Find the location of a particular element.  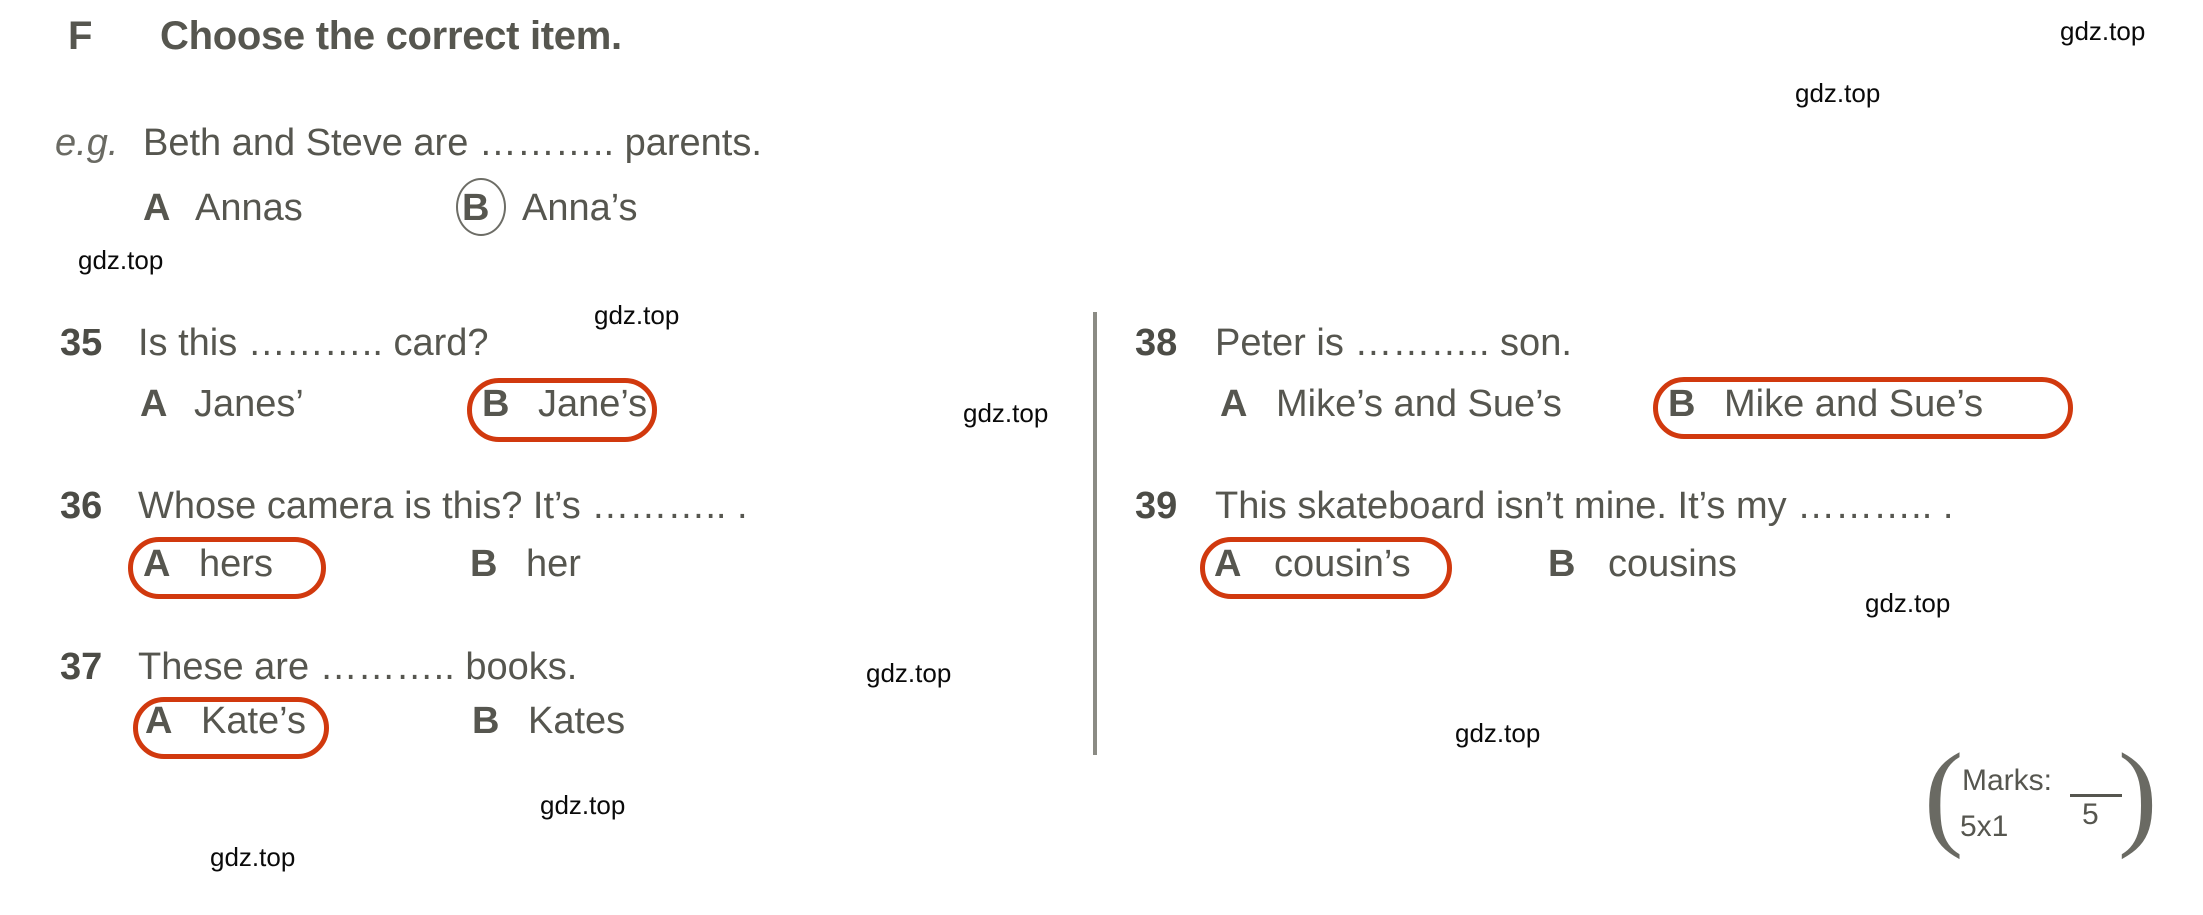

marks-label: Marks: is located at coordinates (2007, 780).